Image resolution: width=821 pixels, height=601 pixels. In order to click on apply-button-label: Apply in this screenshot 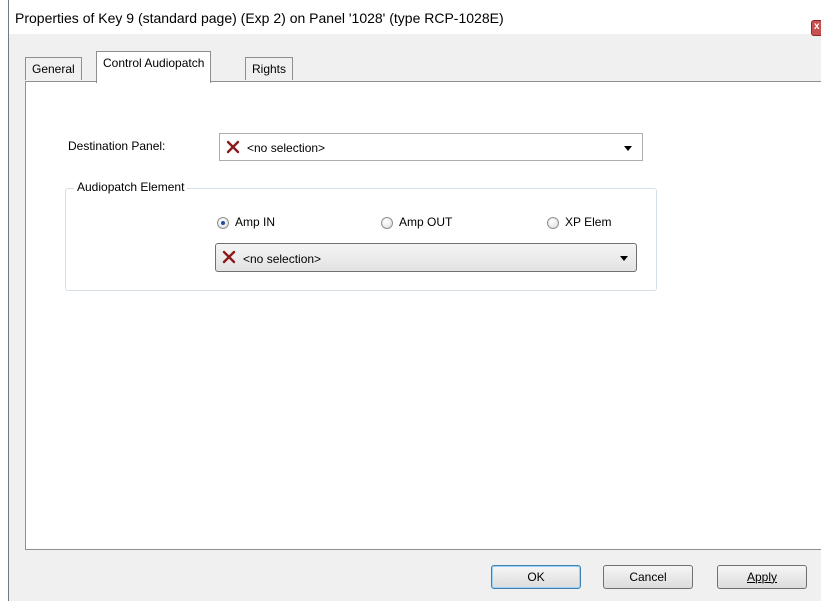, I will do `click(762, 577)`.